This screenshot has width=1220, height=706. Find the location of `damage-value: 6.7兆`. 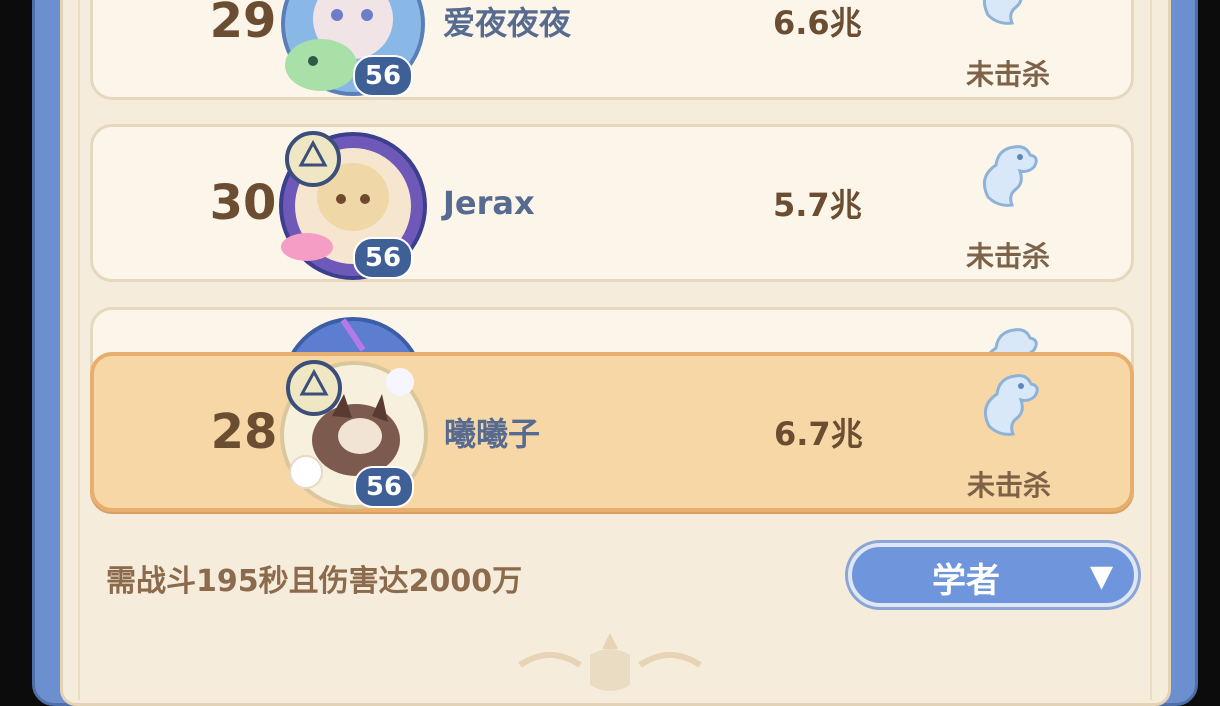

damage-value: 6.7兆 is located at coordinates (818, 434).